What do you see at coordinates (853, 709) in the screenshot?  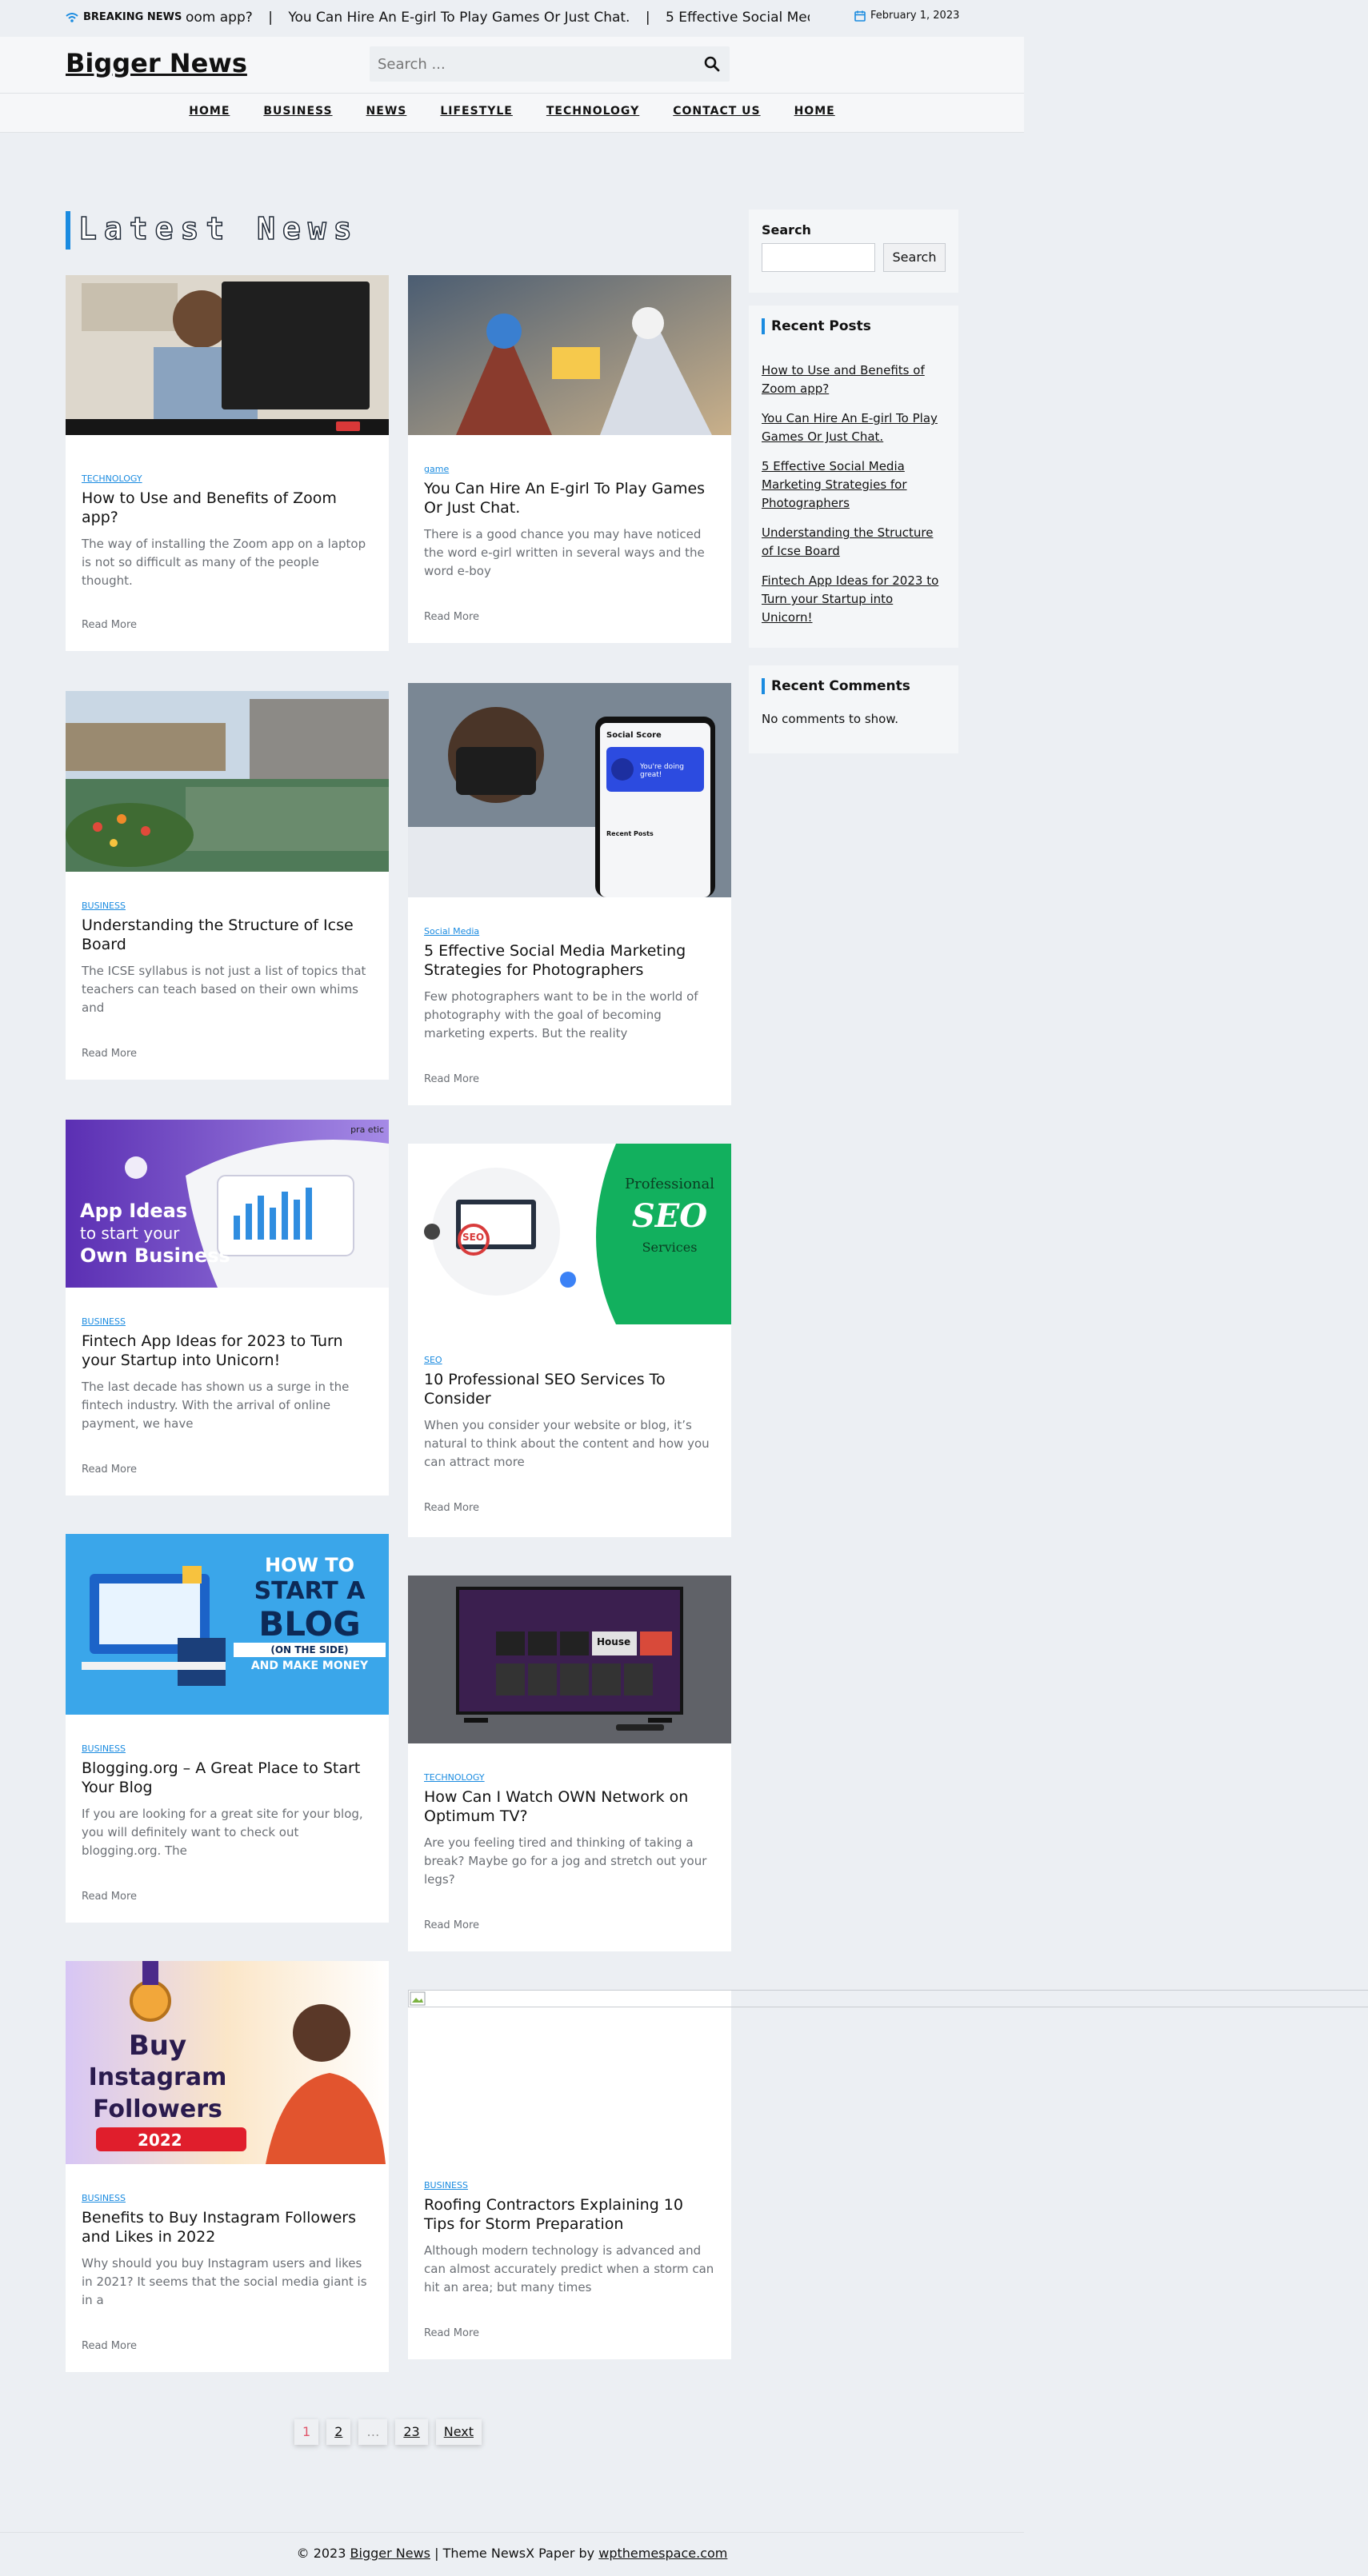 I see `recent-comments-widget: Recent Comments No comments to show.` at bounding box center [853, 709].